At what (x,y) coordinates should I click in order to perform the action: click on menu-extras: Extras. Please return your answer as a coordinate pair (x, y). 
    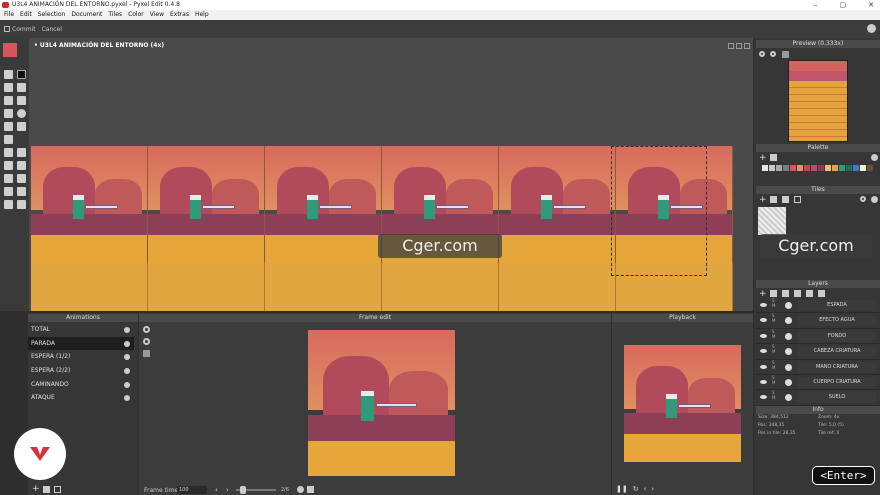
    Looking at the image, I should click on (179, 15).